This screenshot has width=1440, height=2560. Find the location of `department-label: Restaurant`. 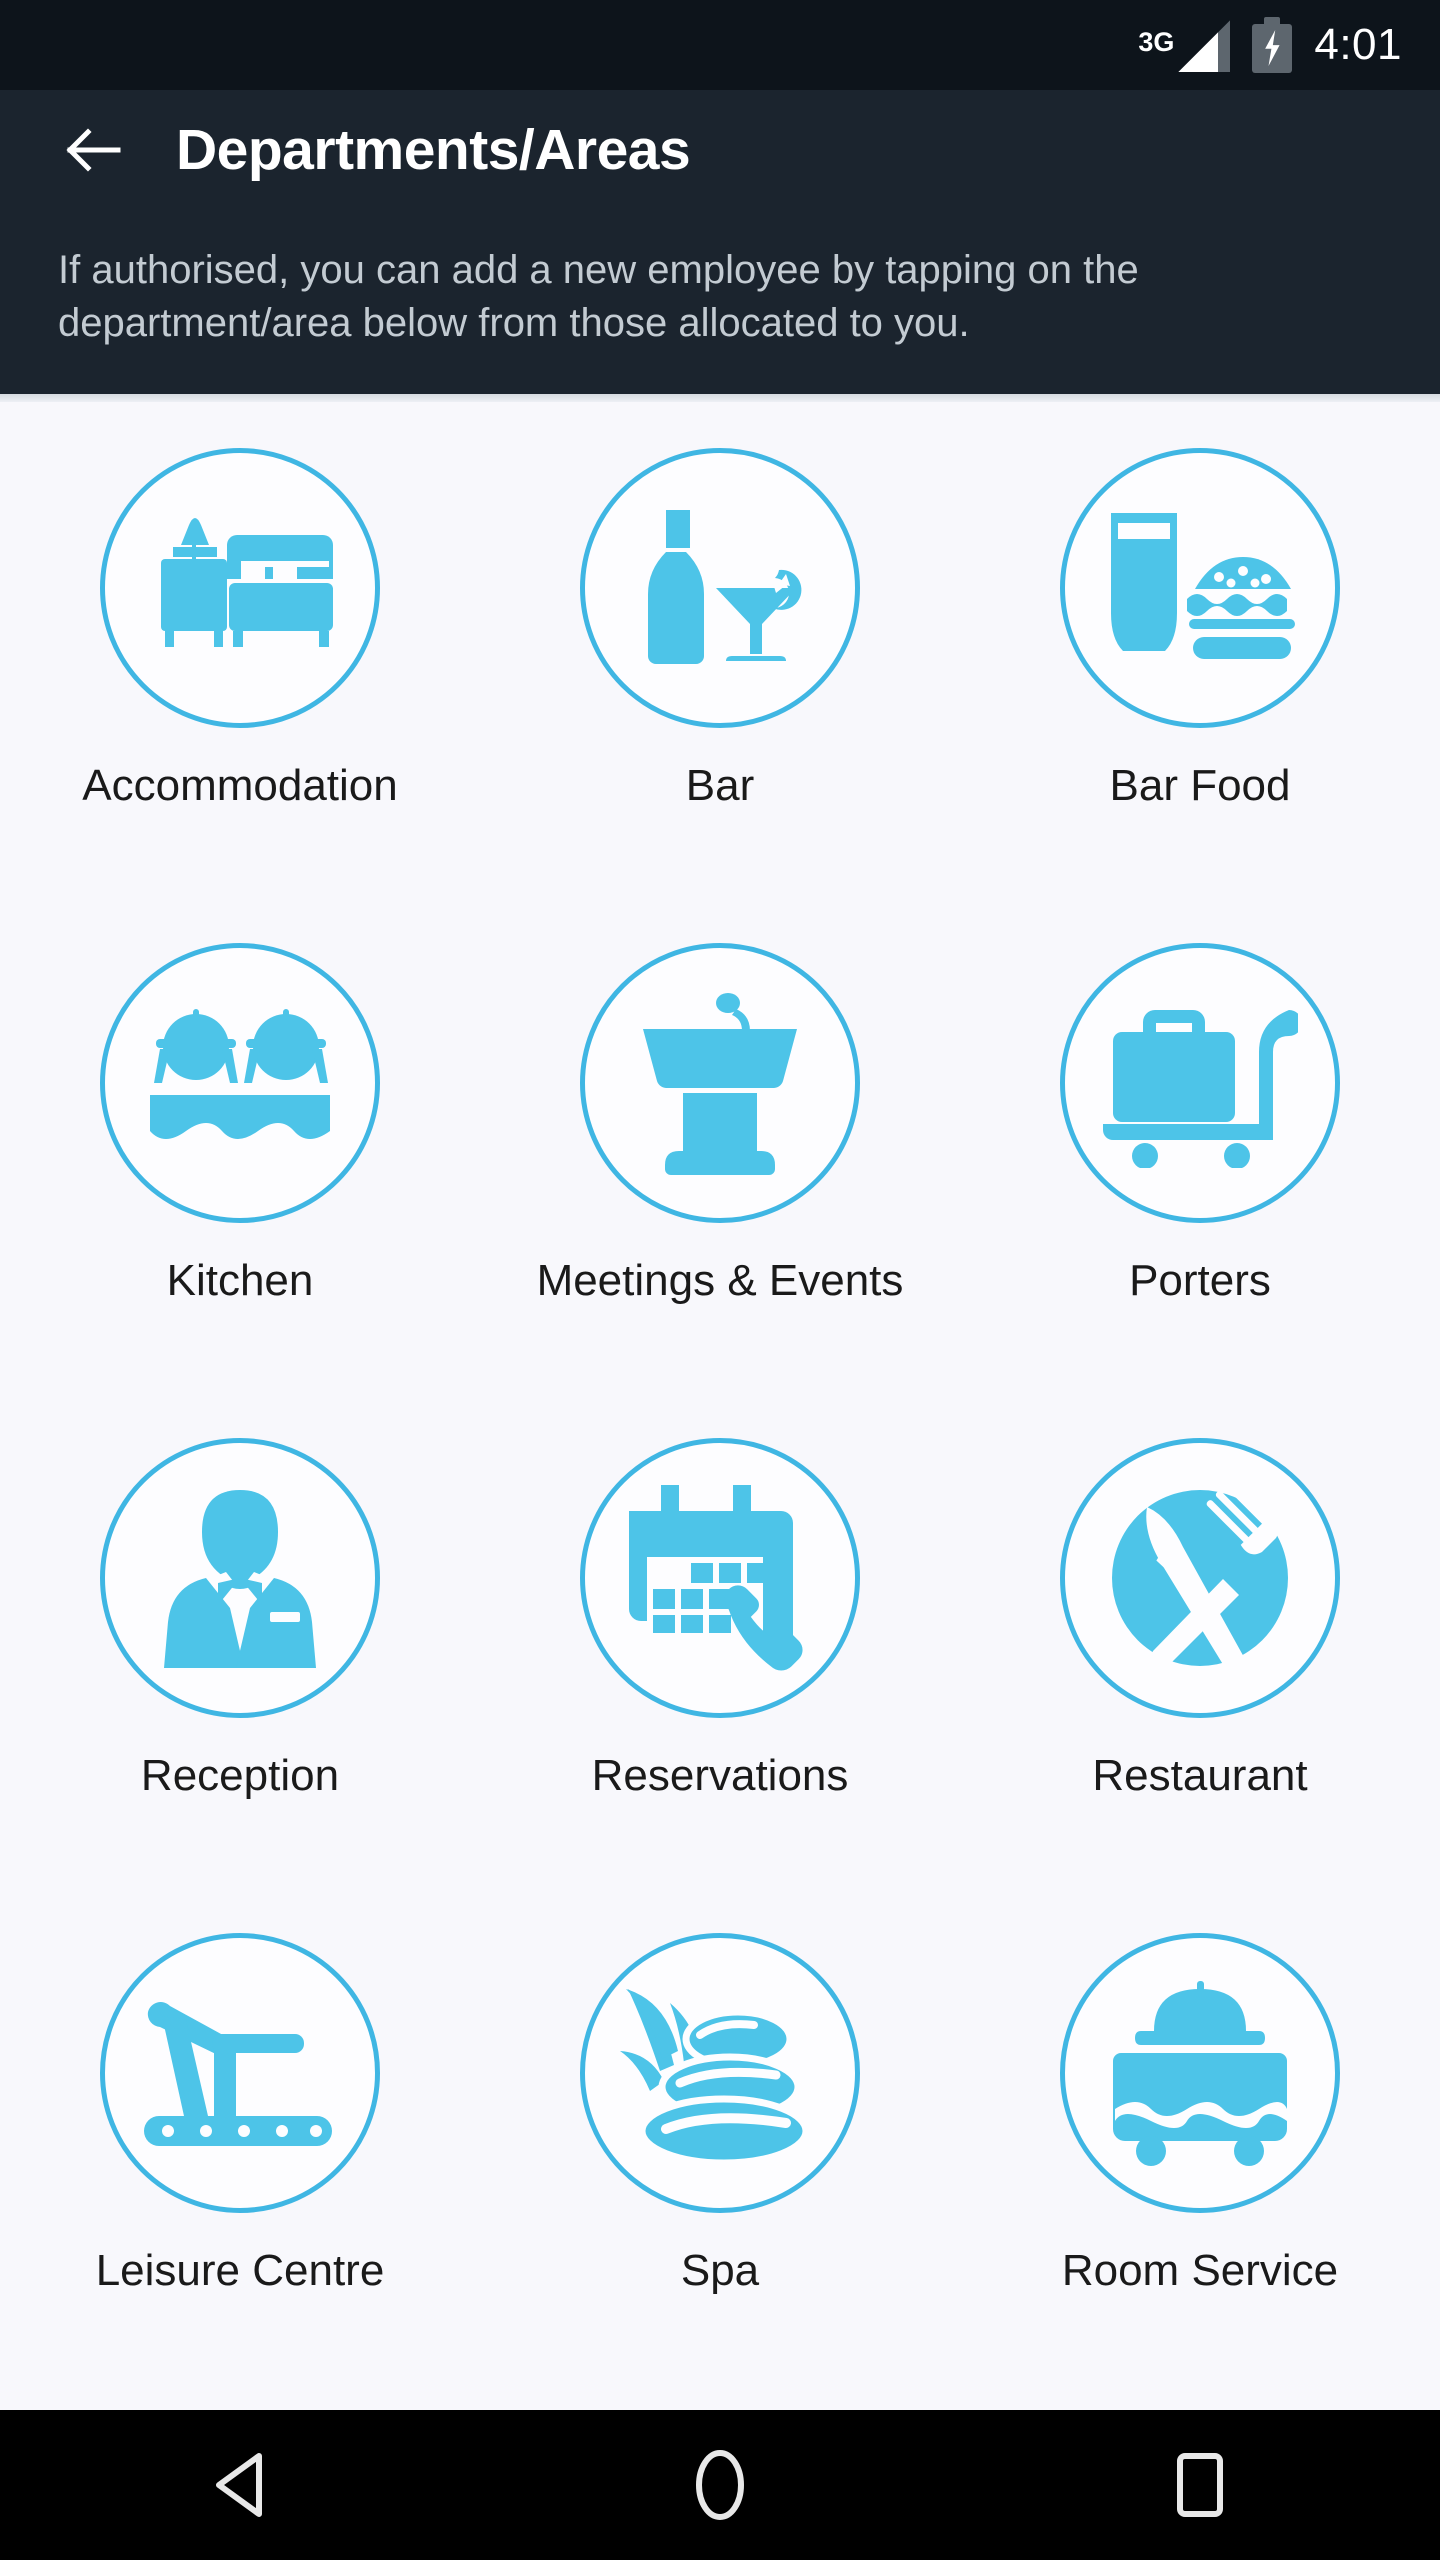

department-label: Restaurant is located at coordinates (1200, 1776).